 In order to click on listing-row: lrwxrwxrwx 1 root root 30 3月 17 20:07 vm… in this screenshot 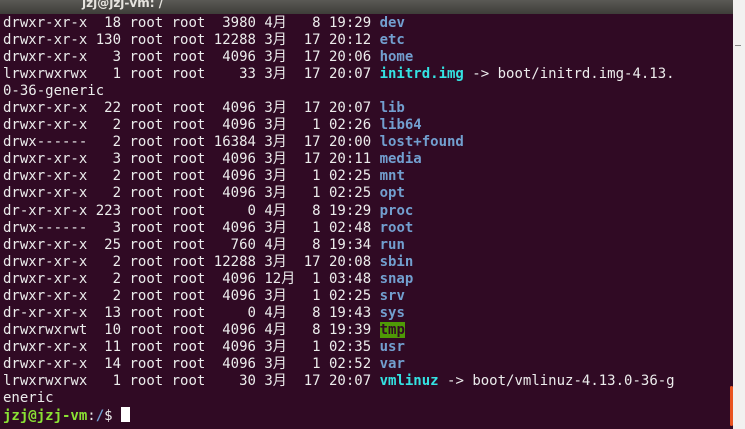, I will do `click(339, 380)`.